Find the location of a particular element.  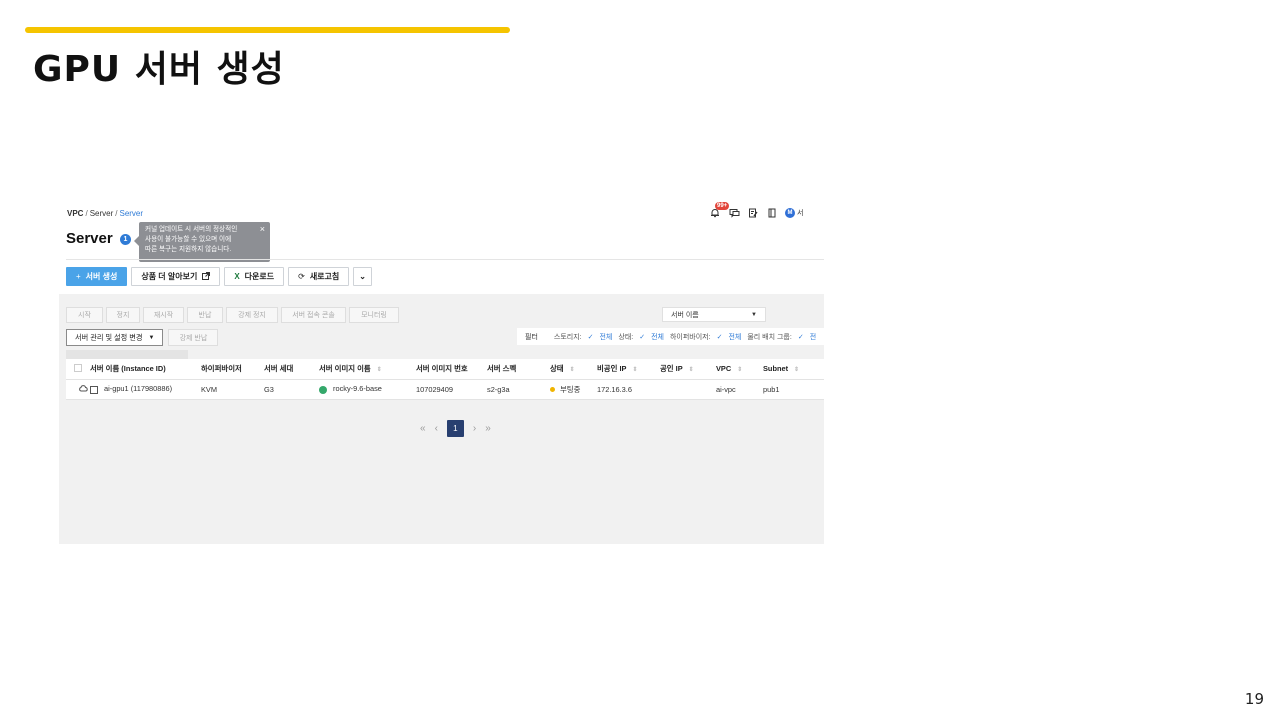

cell-name: ai-gpu1 (117980886) is located at coordinates (145, 389).